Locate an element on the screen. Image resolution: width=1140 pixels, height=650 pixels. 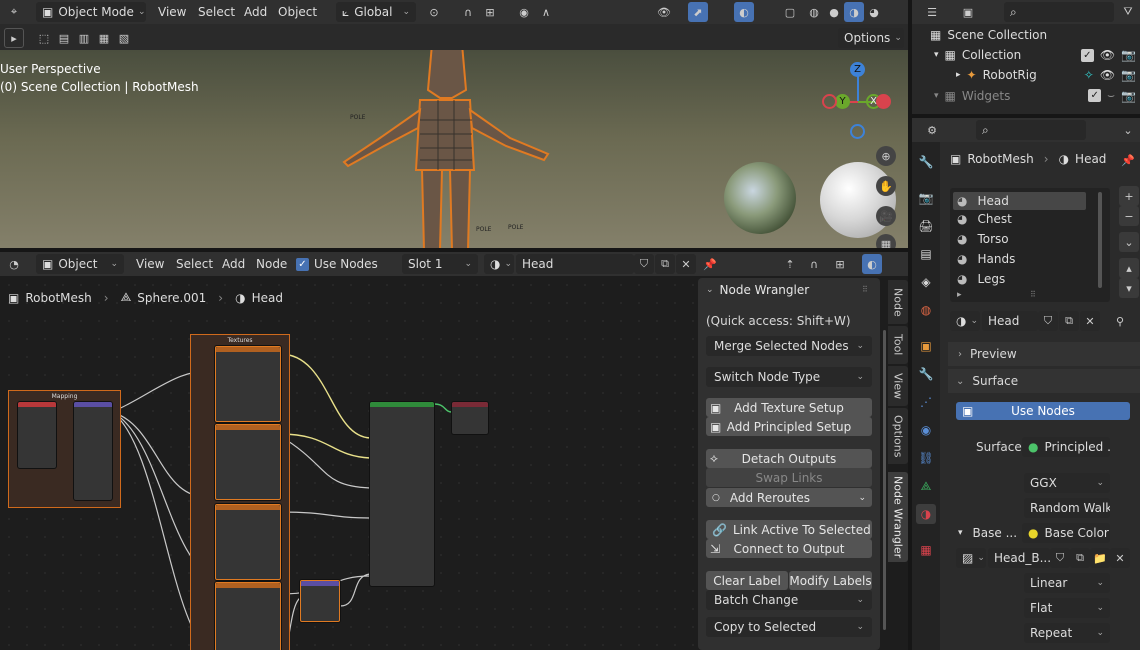
pan-hand-icon: ✋ is located at coordinates (886, 186).